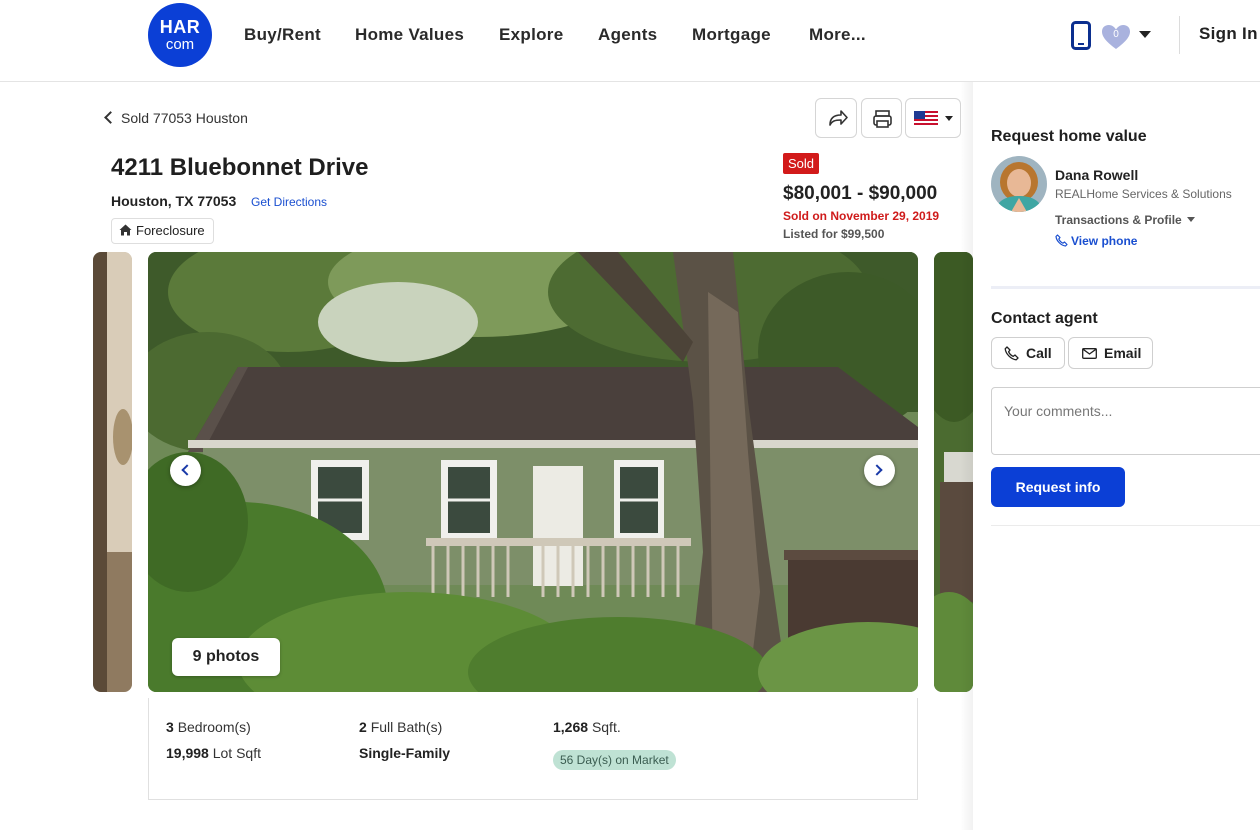 This screenshot has width=1260, height=830. What do you see at coordinates (1116, 34) in the screenshot?
I see `favorites-count: 0` at bounding box center [1116, 34].